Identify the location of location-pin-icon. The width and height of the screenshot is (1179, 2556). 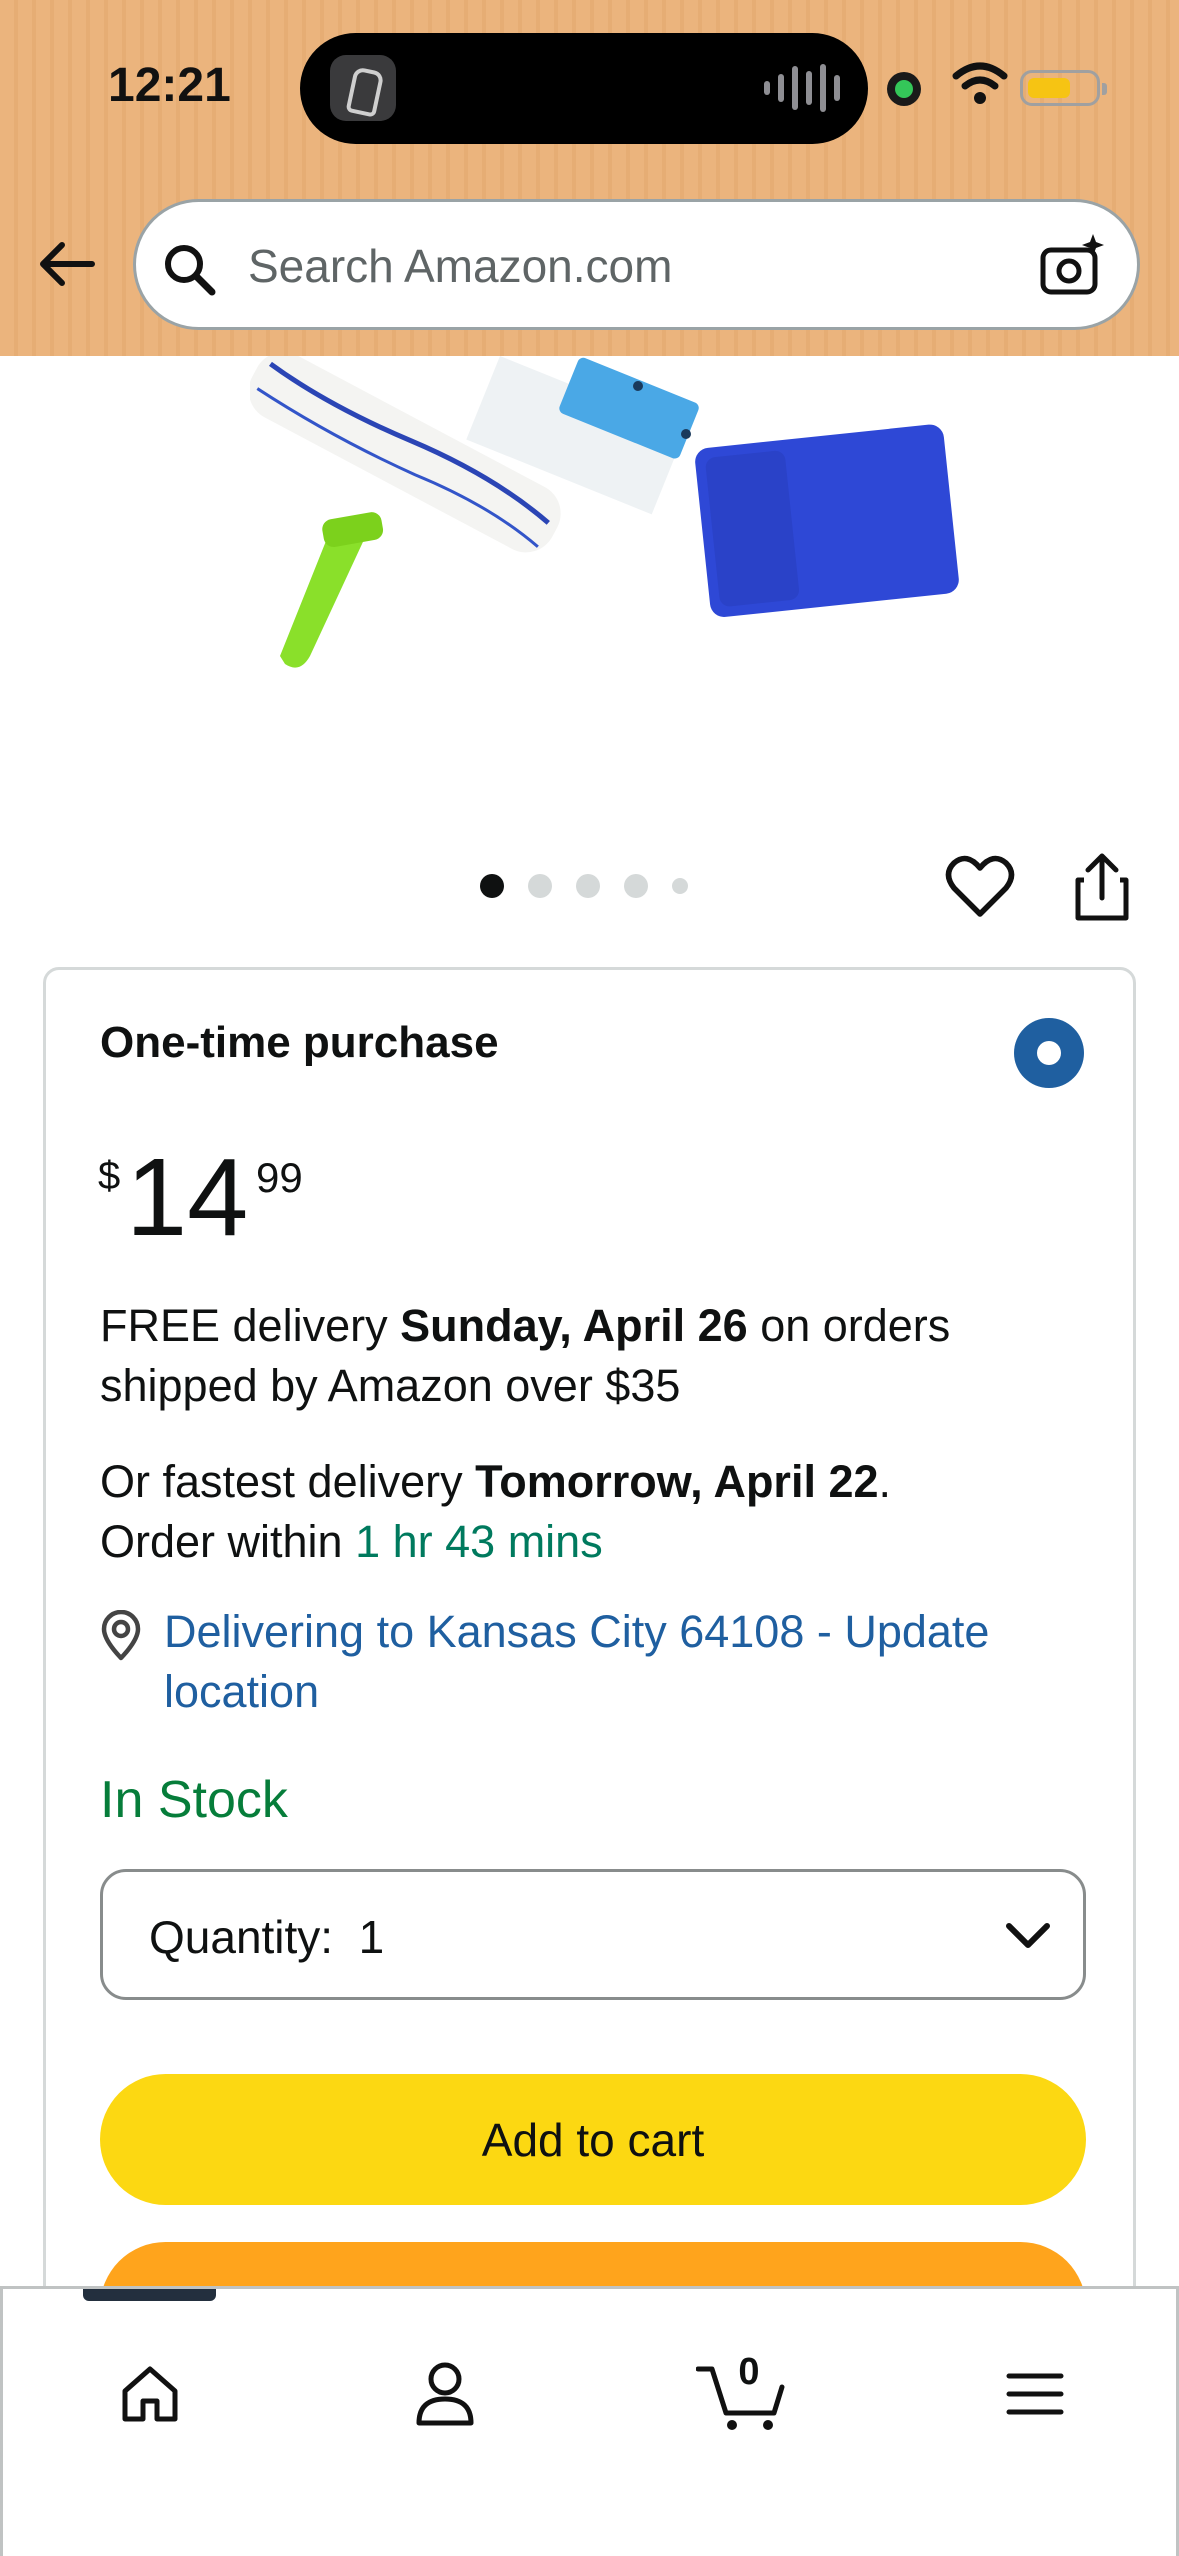
(121, 1635).